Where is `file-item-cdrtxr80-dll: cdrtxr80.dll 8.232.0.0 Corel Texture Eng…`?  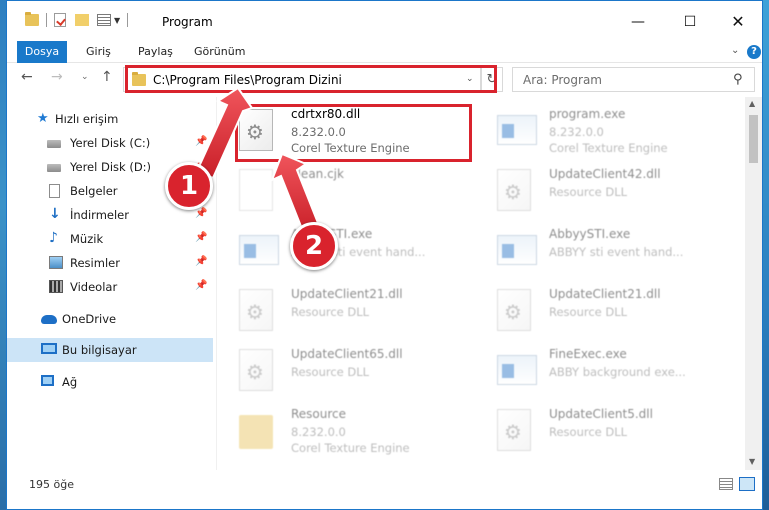 file-item-cdrtxr80-dll: cdrtxr80.dll 8.232.0.0 Corel Texture Eng… is located at coordinates (337, 133).